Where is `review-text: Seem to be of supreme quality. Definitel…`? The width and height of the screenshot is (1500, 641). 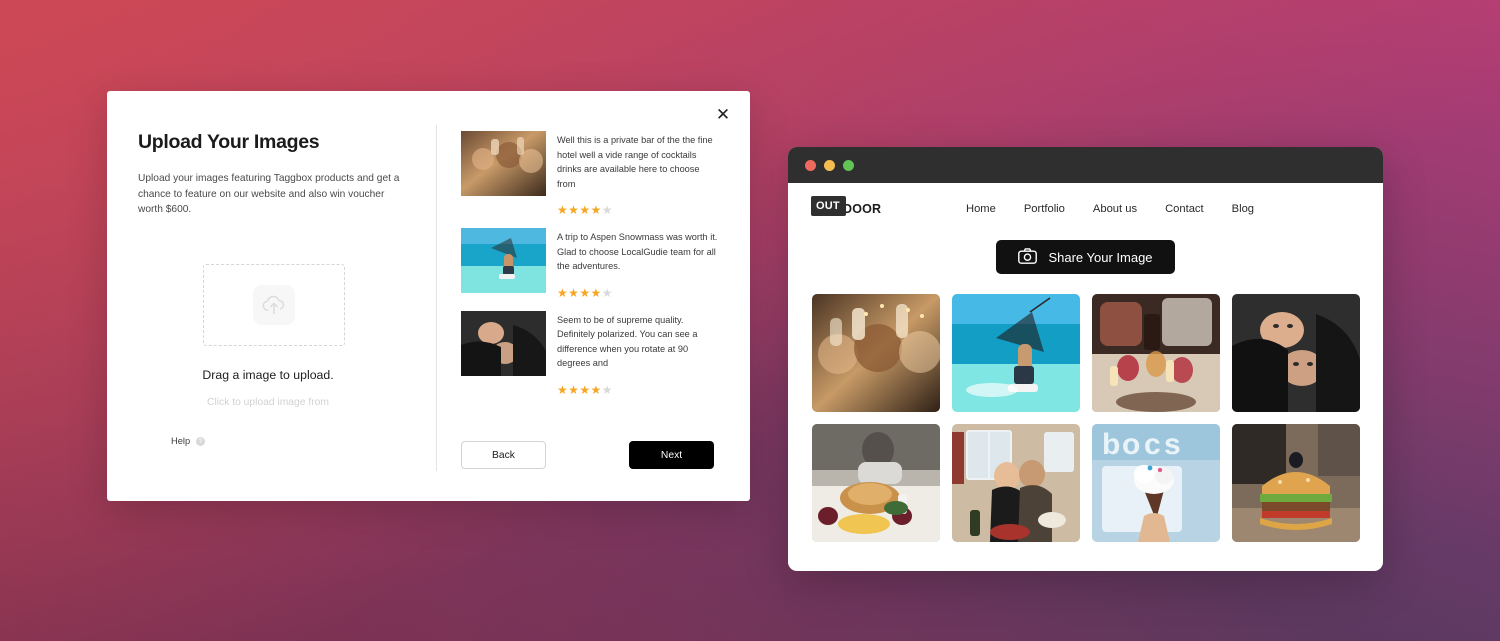
review-text: Seem to be of supreme quality. Definitel… is located at coordinates (627, 341).